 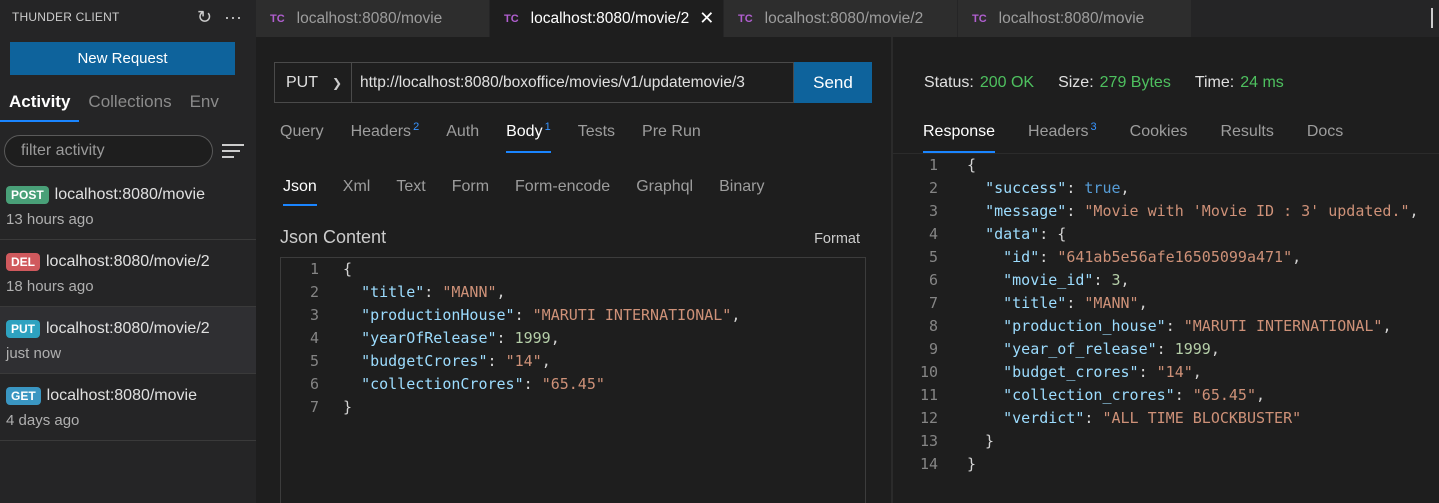 What do you see at coordinates (460, 338) in the screenshot?
I see `code-text: "yearOfRelease": 1999,` at bounding box center [460, 338].